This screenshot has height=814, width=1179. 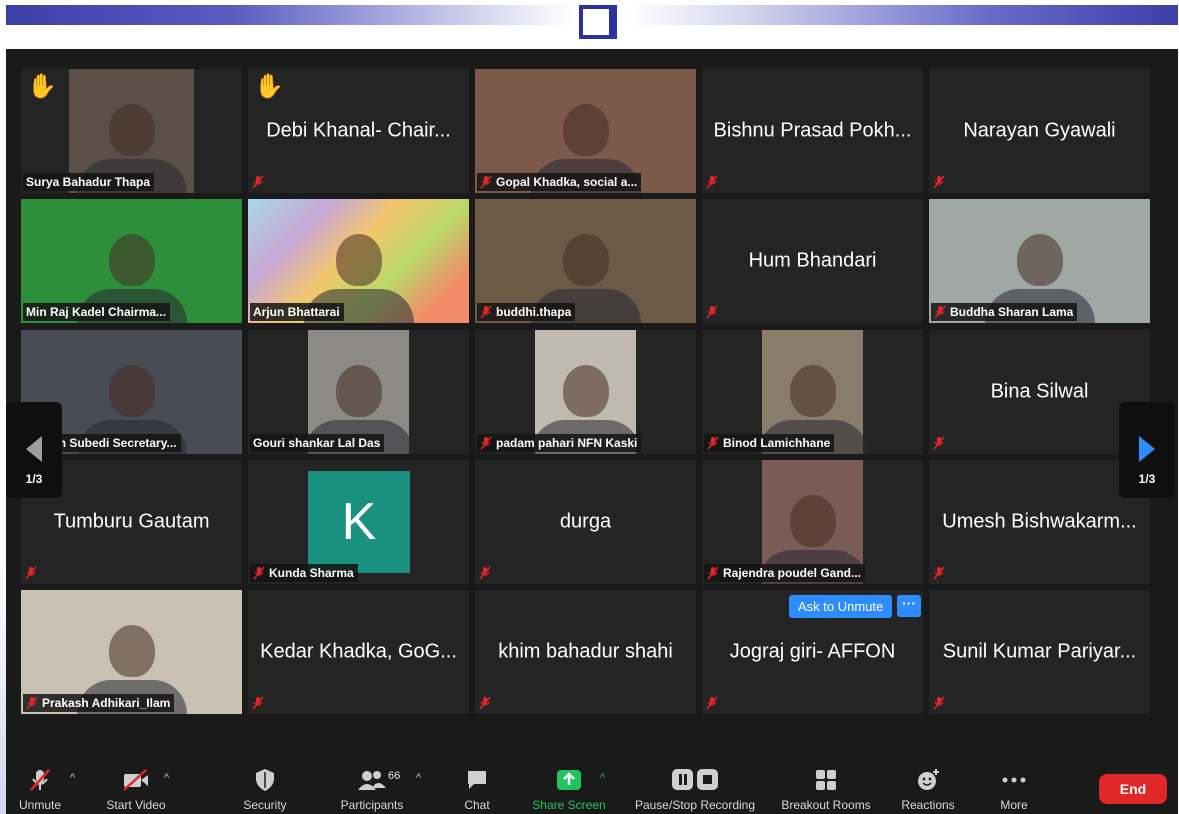 I want to click on end-meeting-button: End, so click(x=1133, y=789).